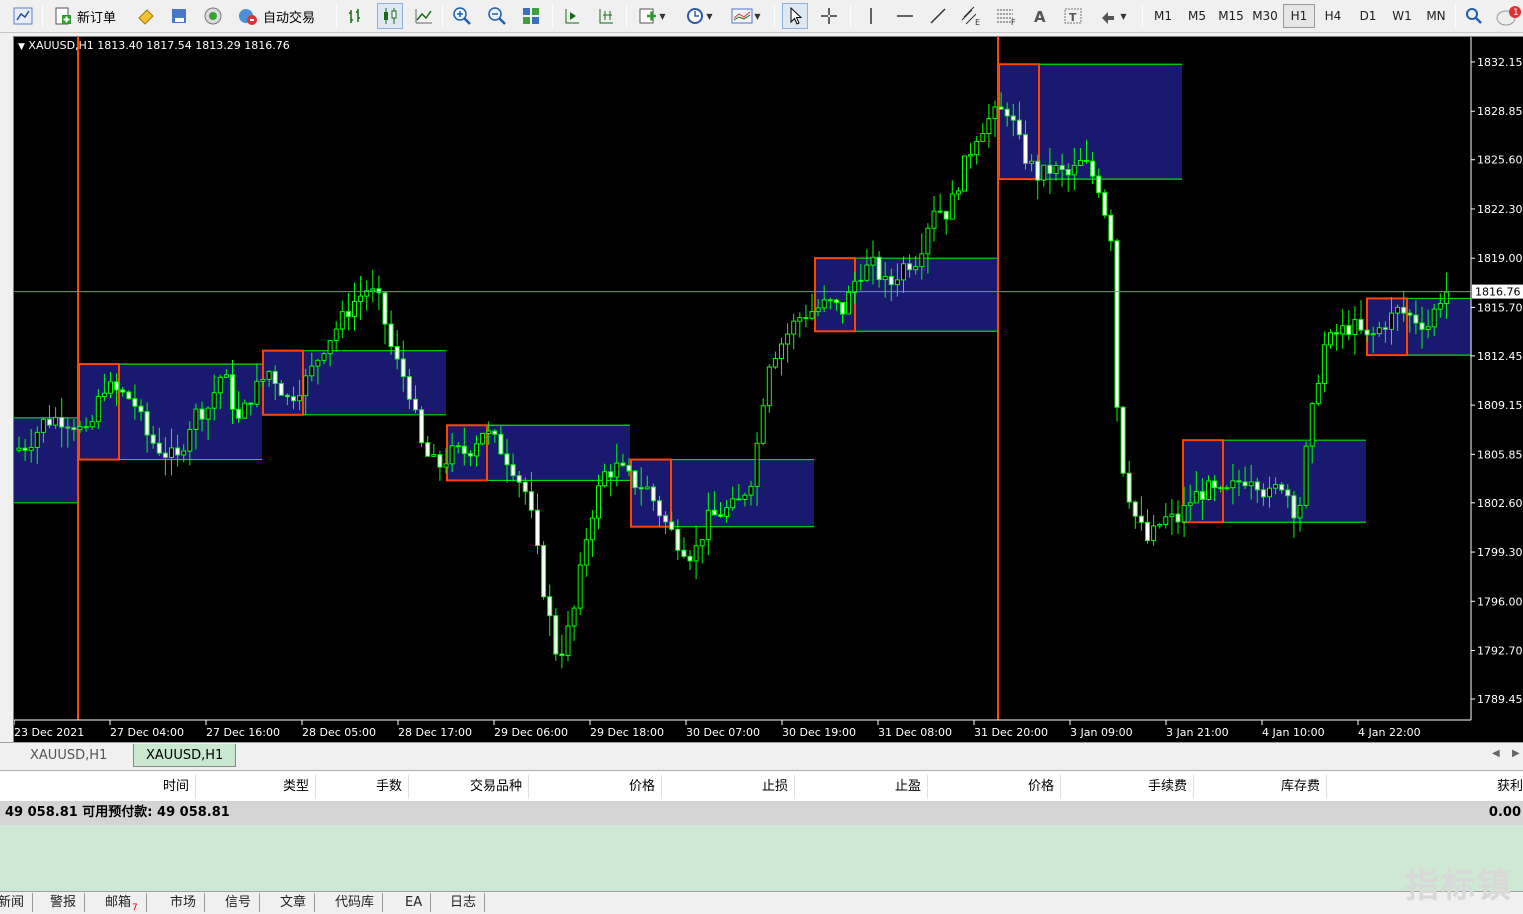 This screenshot has height=914, width=1523. Describe the element at coordinates (905, 16) in the screenshot. I see `horizontal-line-icon` at that location.